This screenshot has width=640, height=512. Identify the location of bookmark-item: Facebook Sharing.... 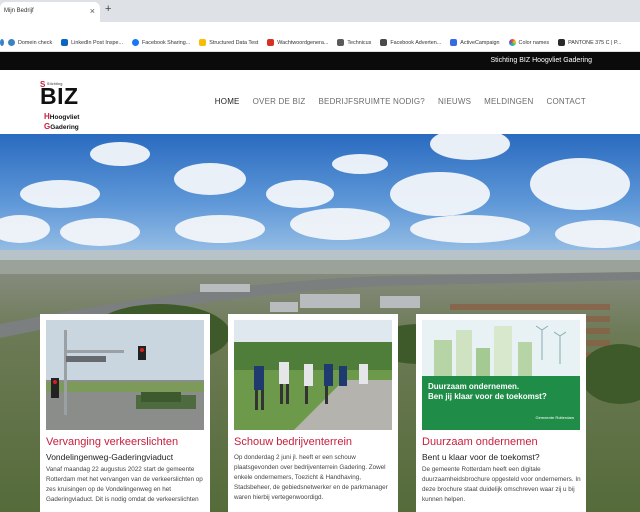
(161, 42).